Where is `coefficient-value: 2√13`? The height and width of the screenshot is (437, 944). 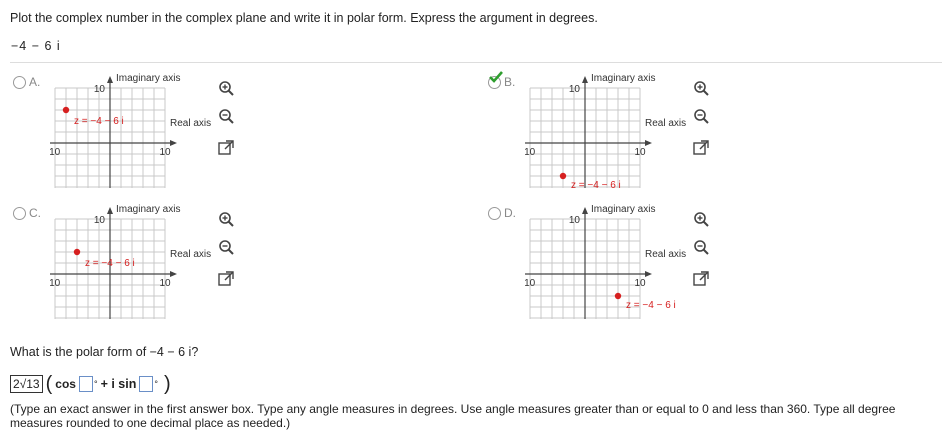
coefficient-value: 2√13 is located at coordinates (26, 384).